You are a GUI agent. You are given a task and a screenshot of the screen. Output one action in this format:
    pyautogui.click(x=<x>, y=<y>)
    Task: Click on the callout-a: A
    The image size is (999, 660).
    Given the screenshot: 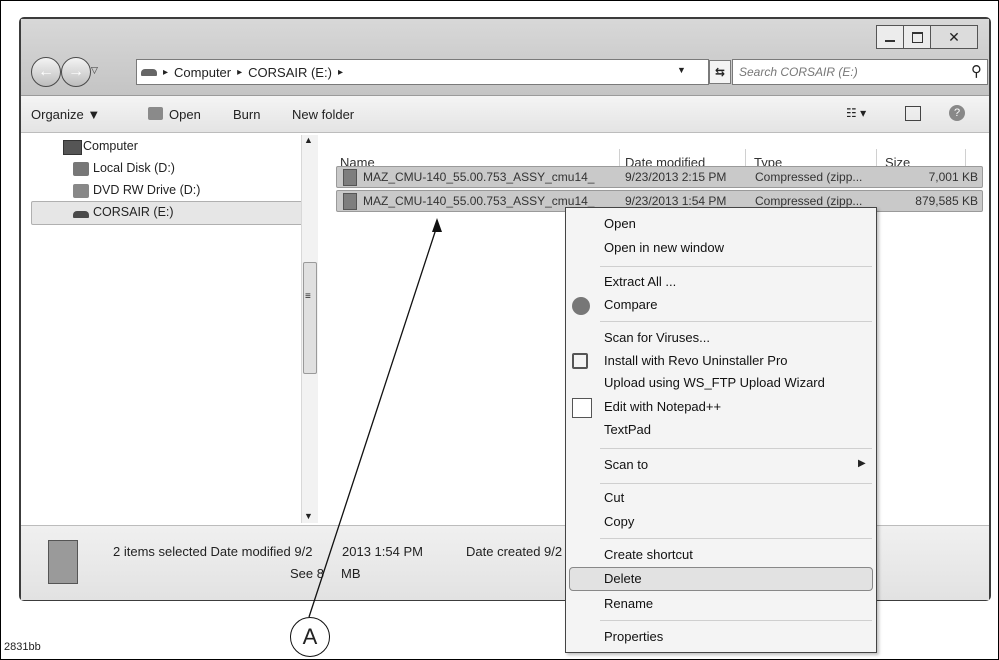 What is the action you would take?
    pyautogui.click(x=310, y=637)
    